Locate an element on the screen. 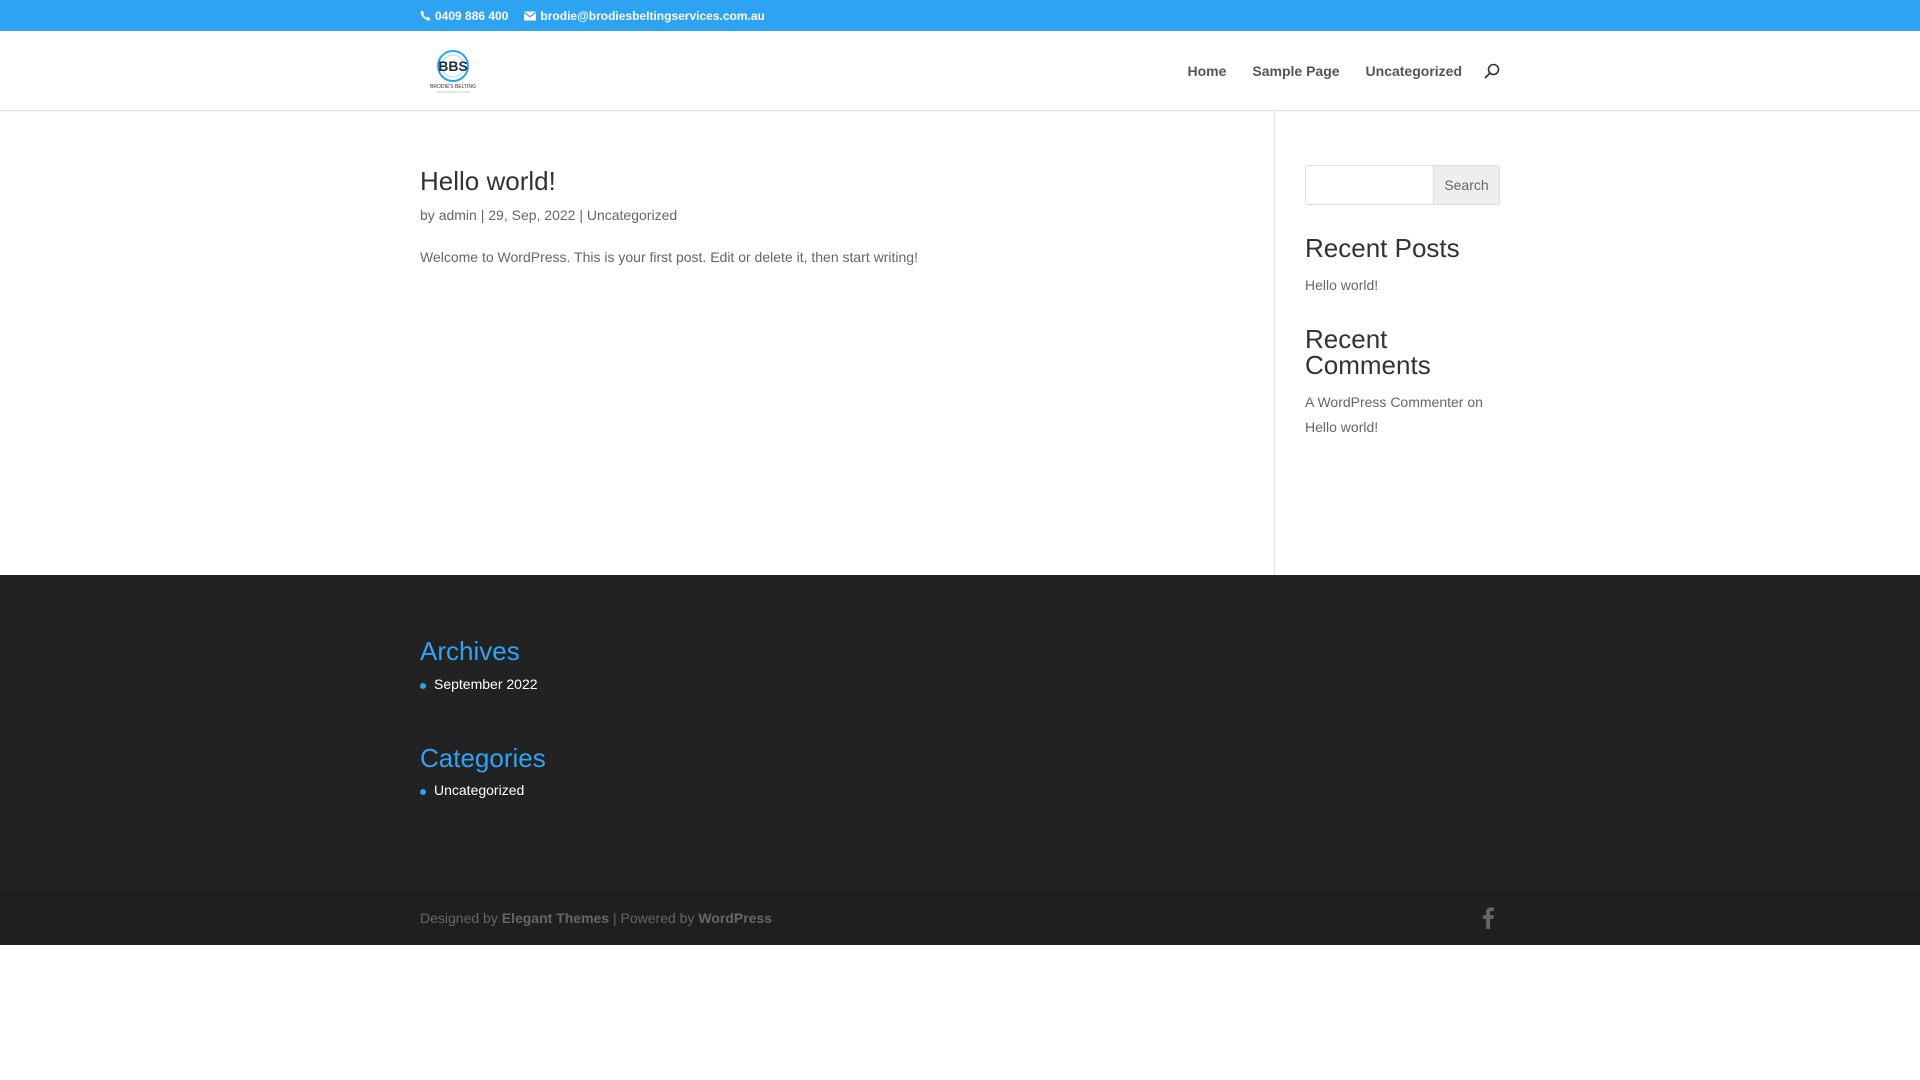 The height and width of the screenshot is (1080, 1920). search-icon is located at coordinates (1492, 71).